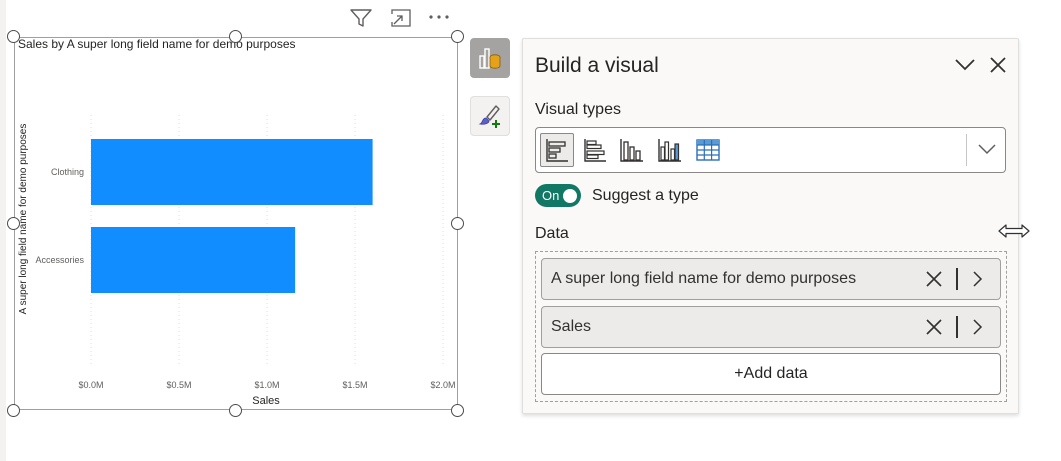 The width and height of the screenshot is (1061, 461). I want to click on resize-handle-bottom-left, so click(13, 410).